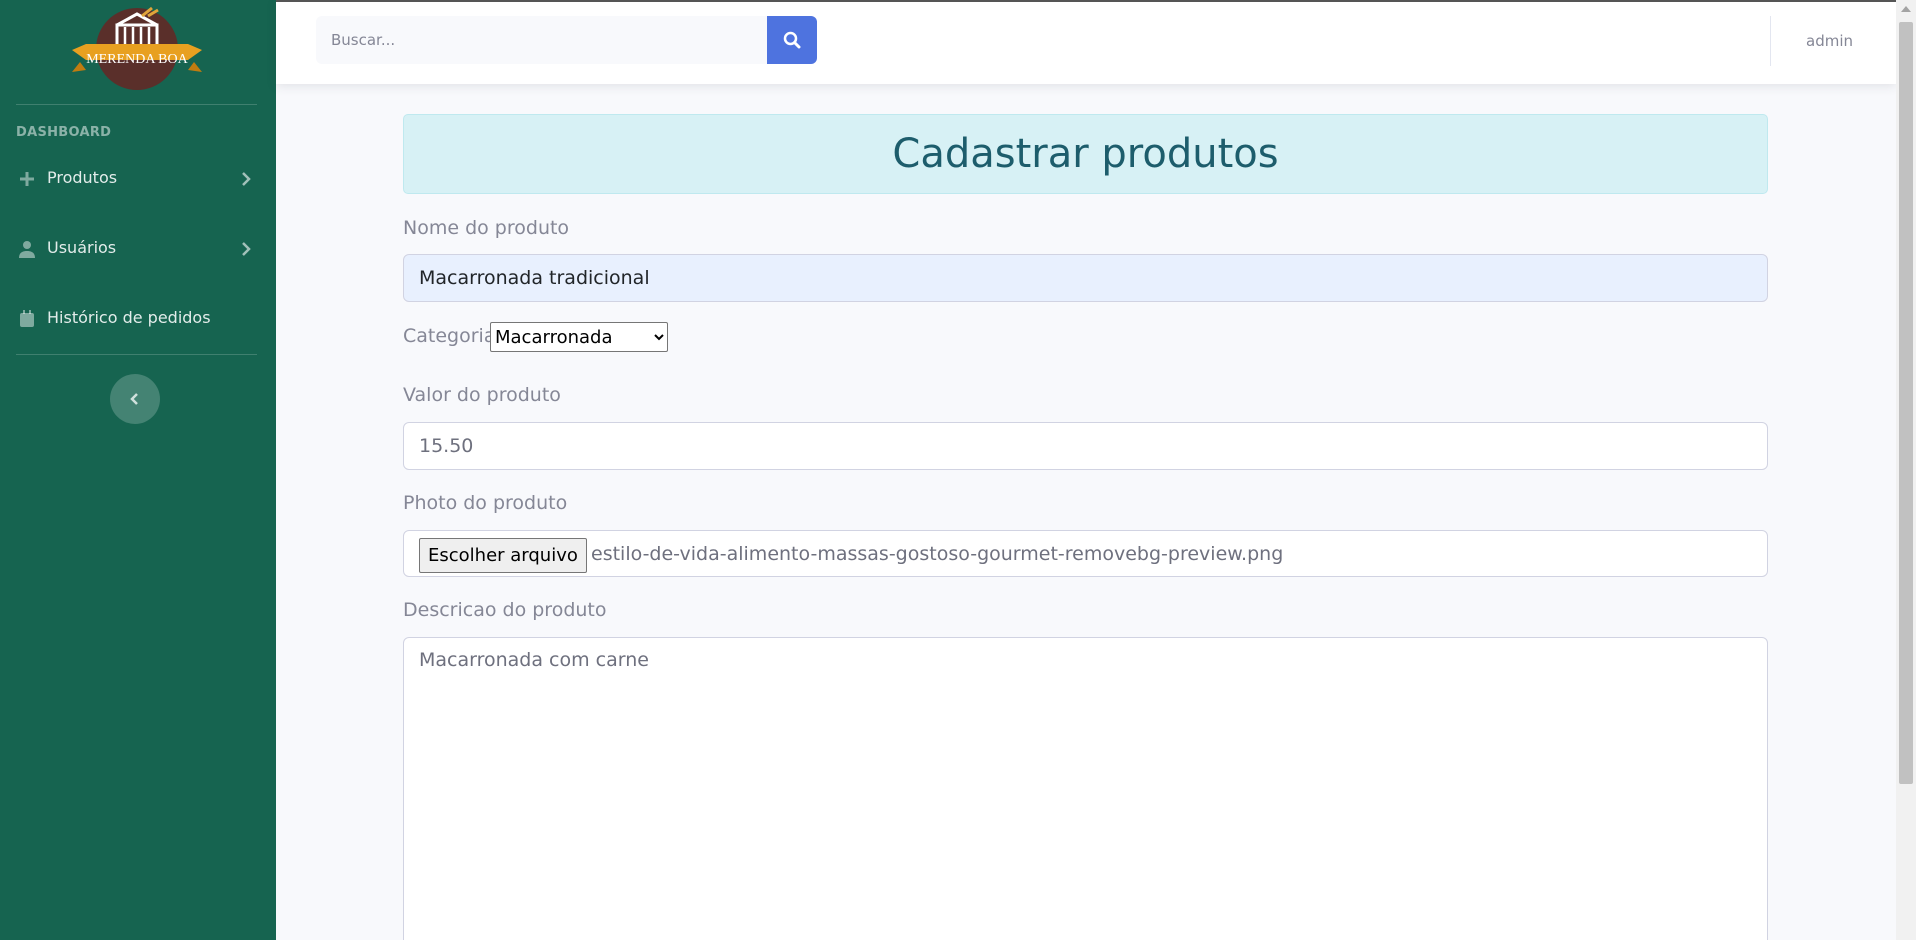 The height and width of the screenshot is (940, 1916). Describe the element at coordinates (82, 247) in the screenshot. I see `sidebar-item-label: Usuários` at that location.